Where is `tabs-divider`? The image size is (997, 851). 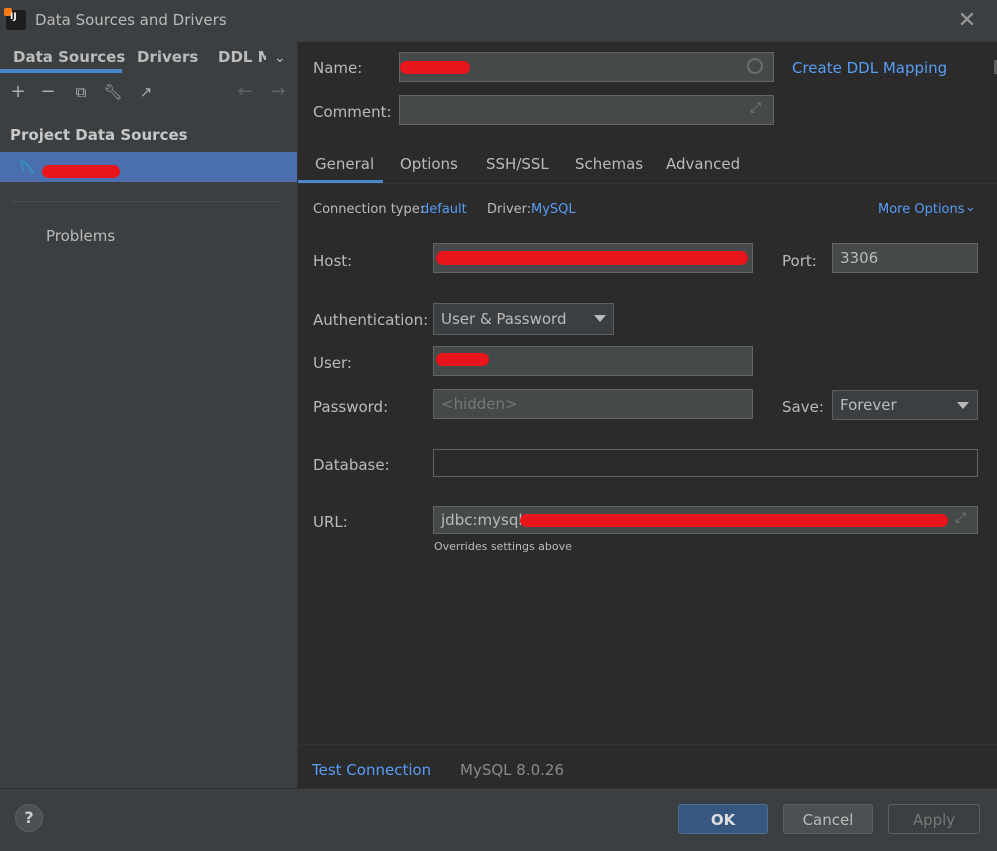 tabs-divider is located at coordinates (647, 183).